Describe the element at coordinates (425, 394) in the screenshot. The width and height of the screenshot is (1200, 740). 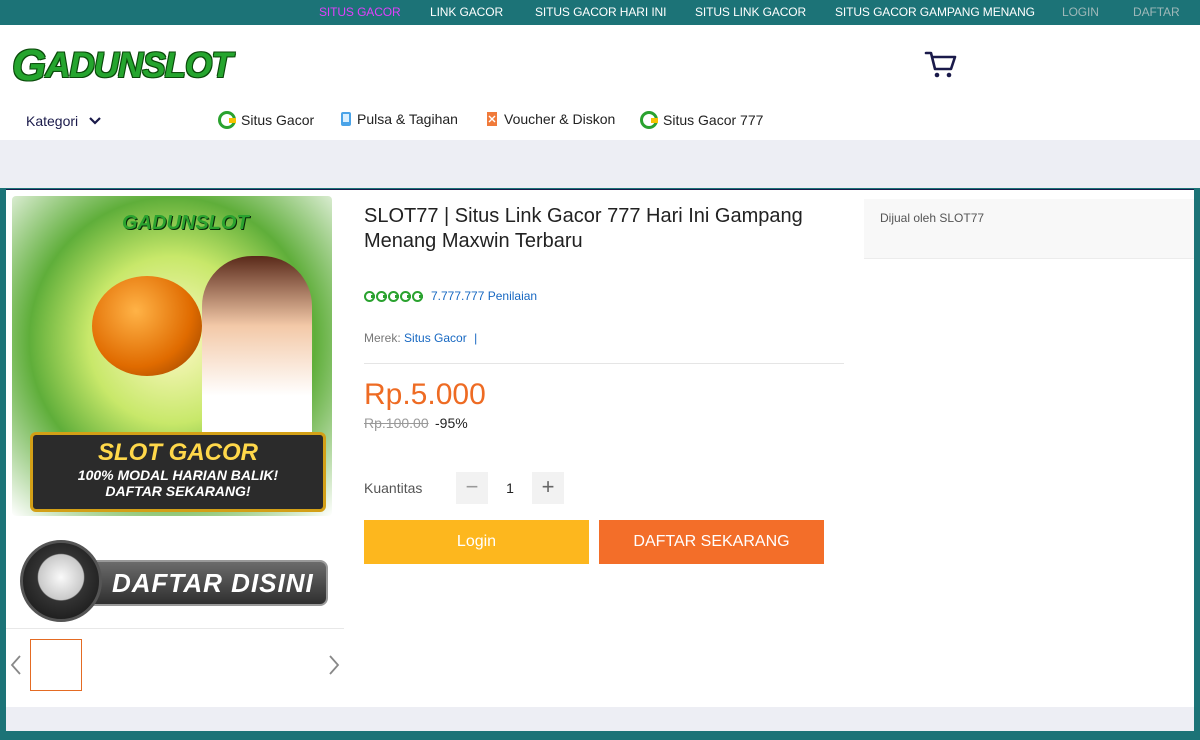
I see `product-price: Rp.5.000` at that location.